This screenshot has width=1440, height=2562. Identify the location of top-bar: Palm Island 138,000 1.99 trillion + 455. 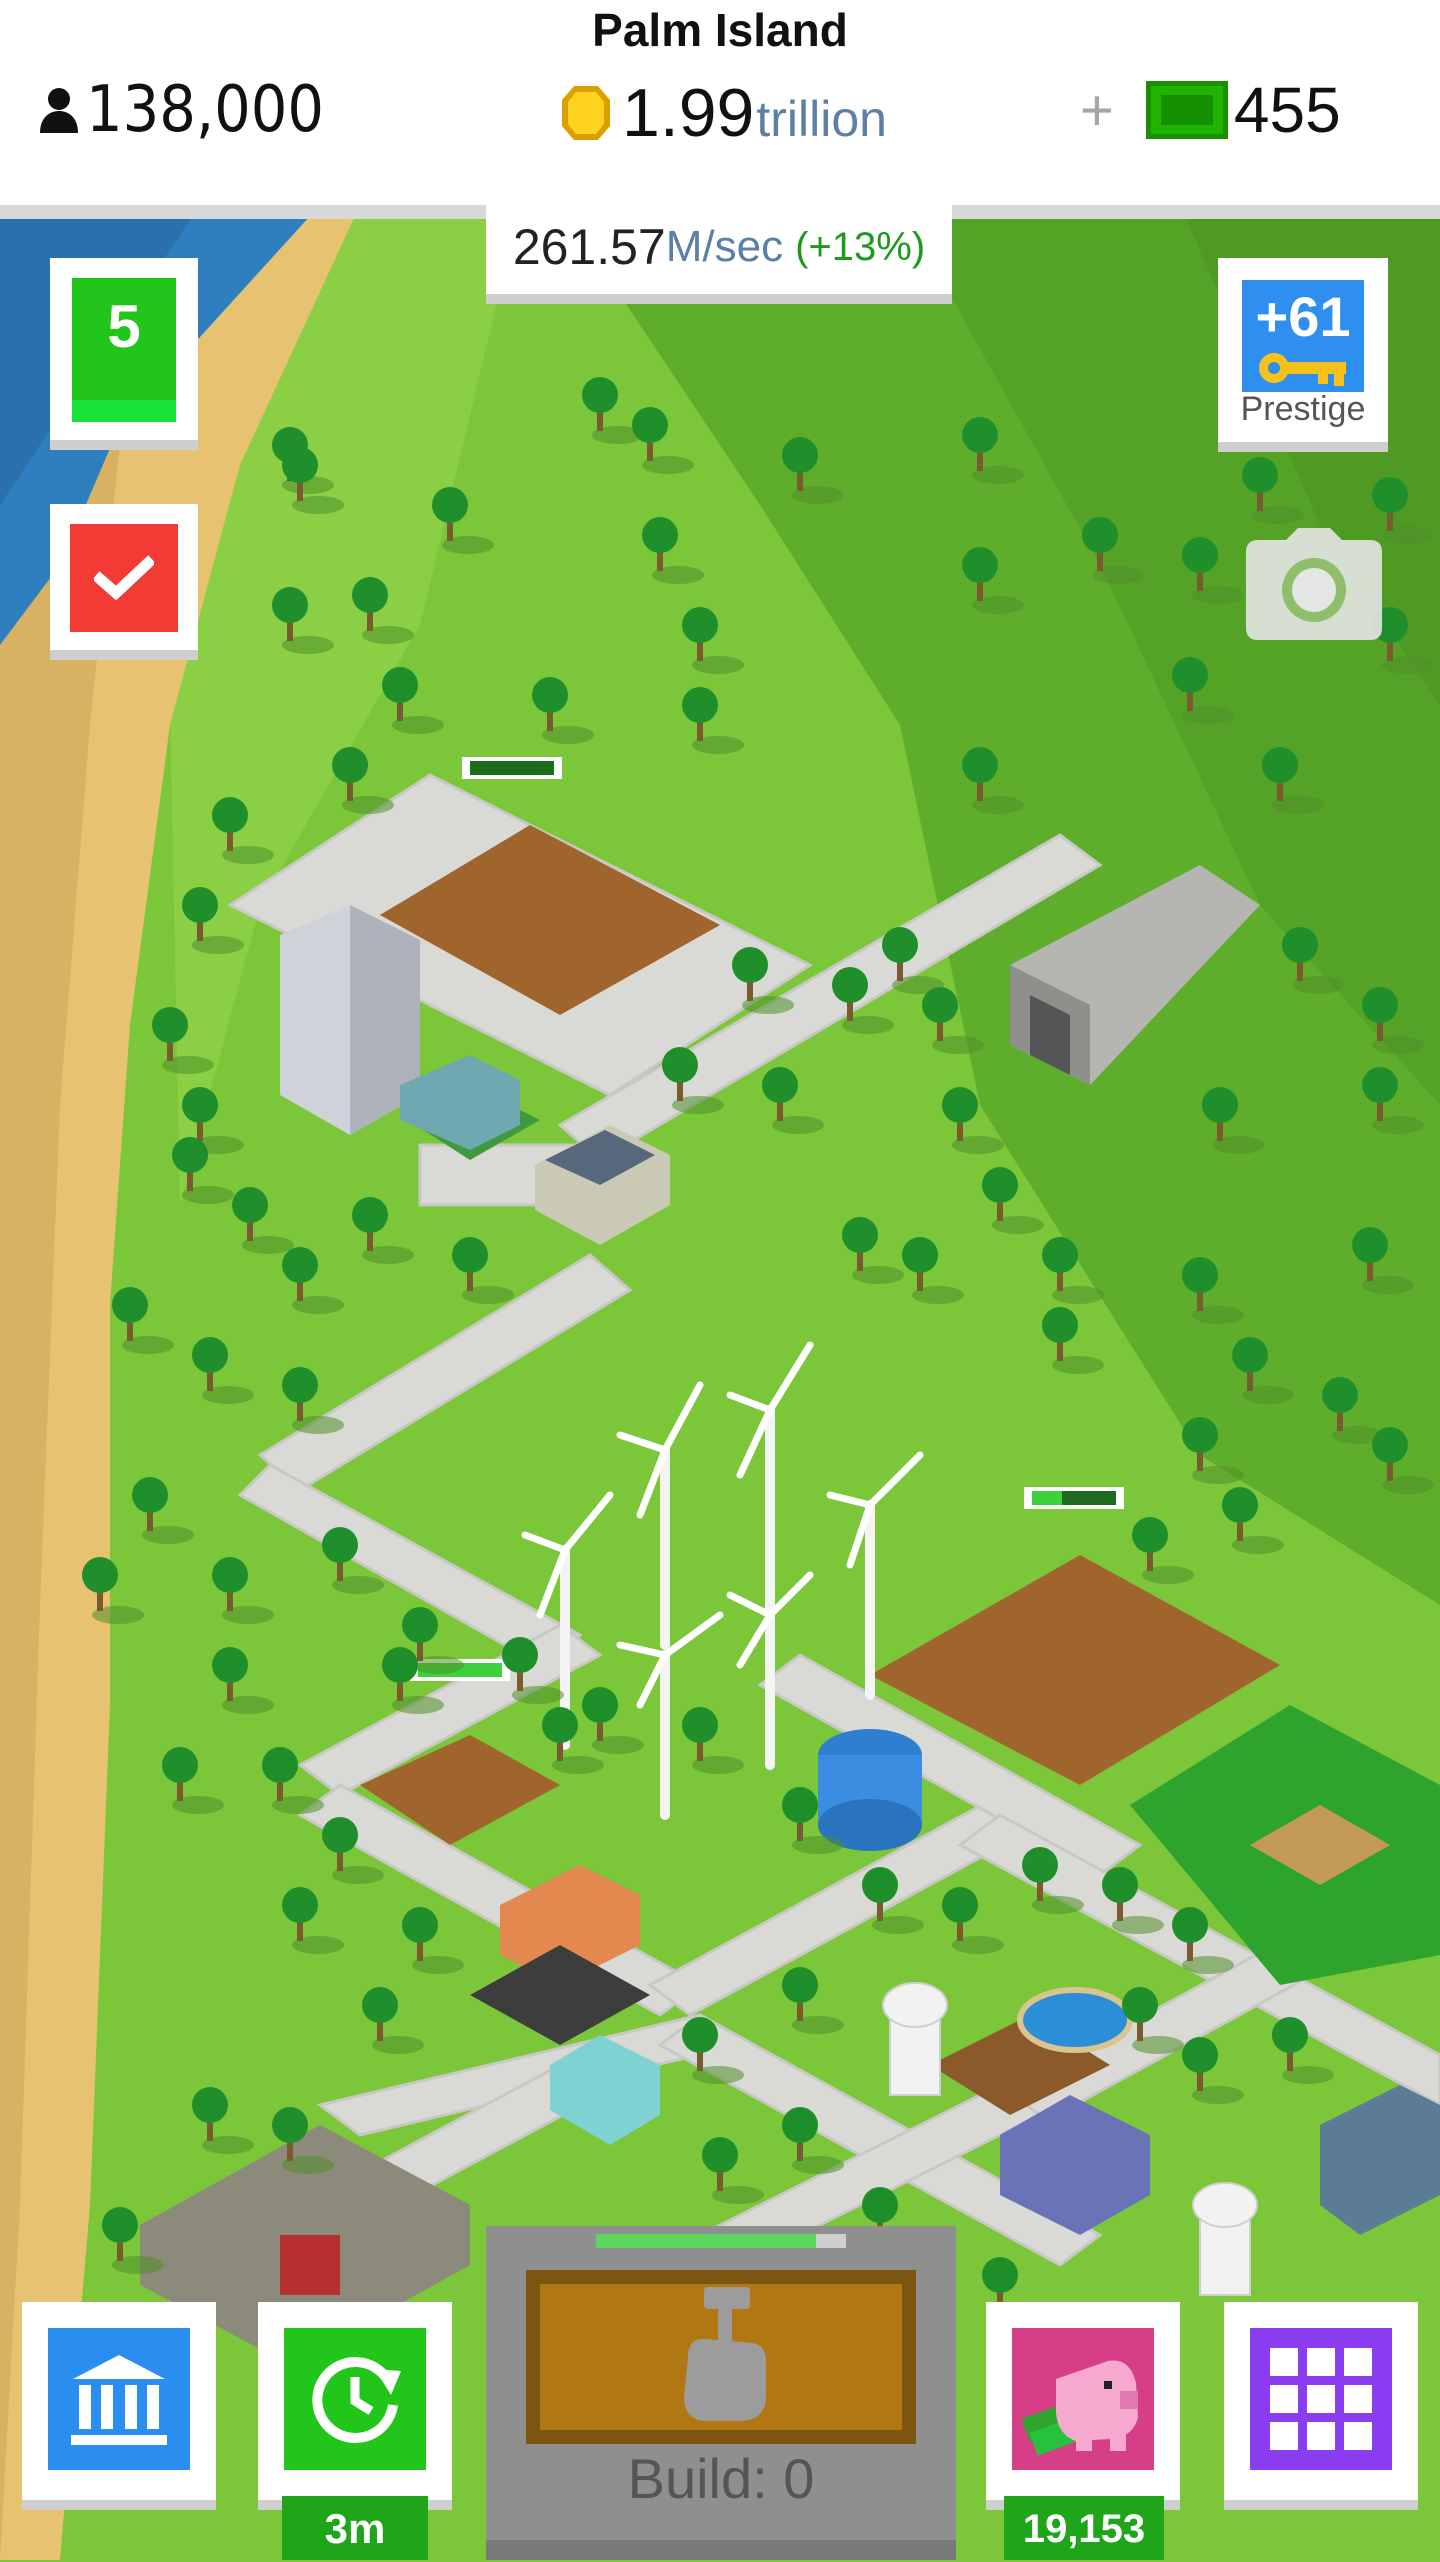
(720, 102).